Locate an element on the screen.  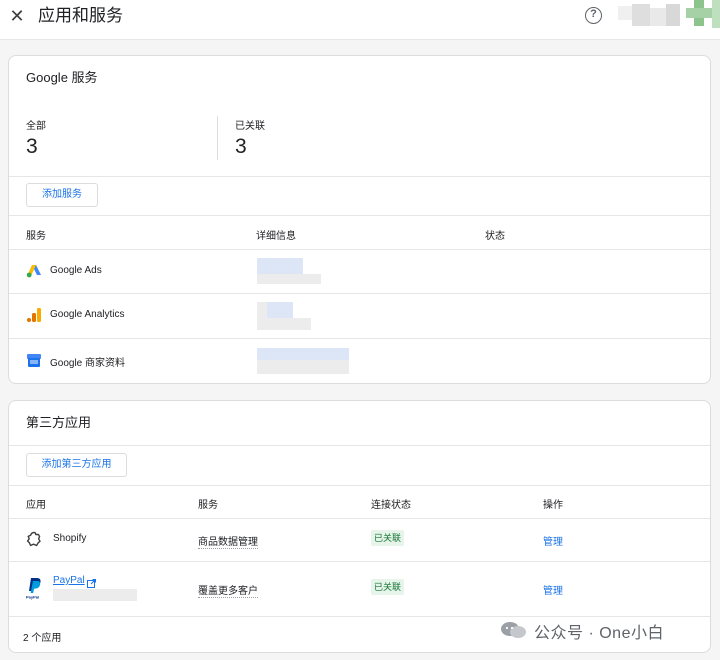
stat-divider is located at coordinates (217, 138).